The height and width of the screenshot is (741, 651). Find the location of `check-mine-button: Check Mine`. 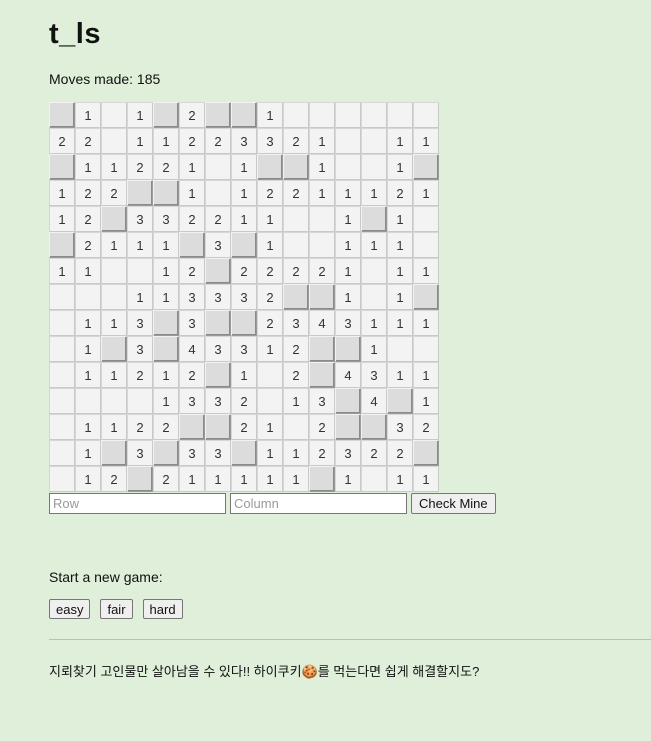

check-mine-button: Check Mine is located at coordinates (453, 503).